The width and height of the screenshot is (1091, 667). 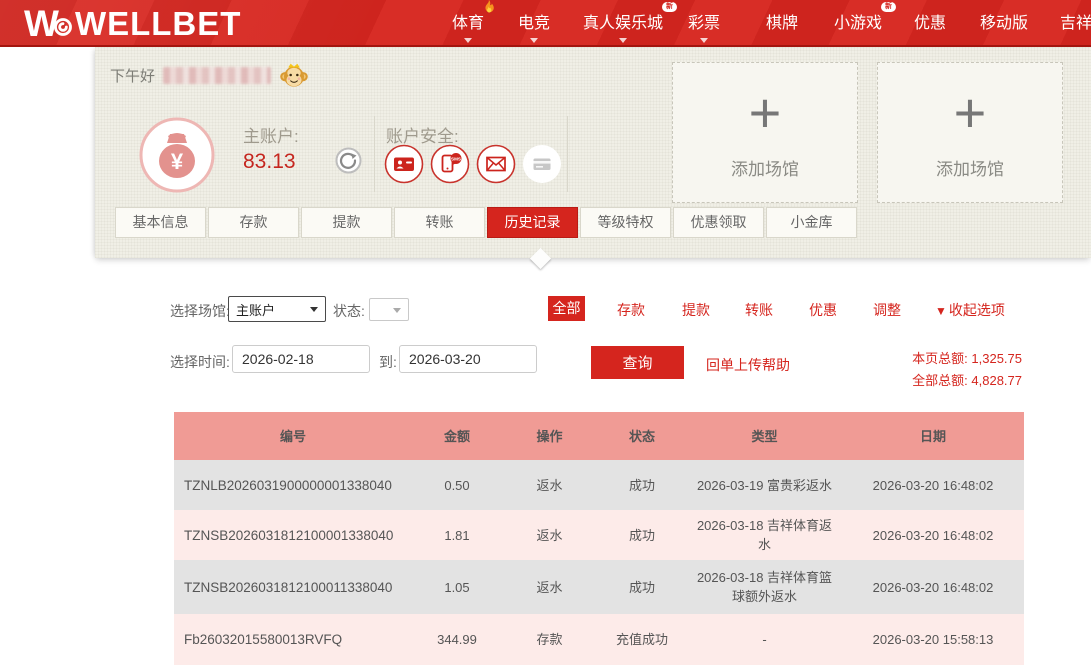 What do you see at coordinates (631, 310) in the screenshot?
I see `filter-type-deposit: 存款` at bounding box center [631, 310].